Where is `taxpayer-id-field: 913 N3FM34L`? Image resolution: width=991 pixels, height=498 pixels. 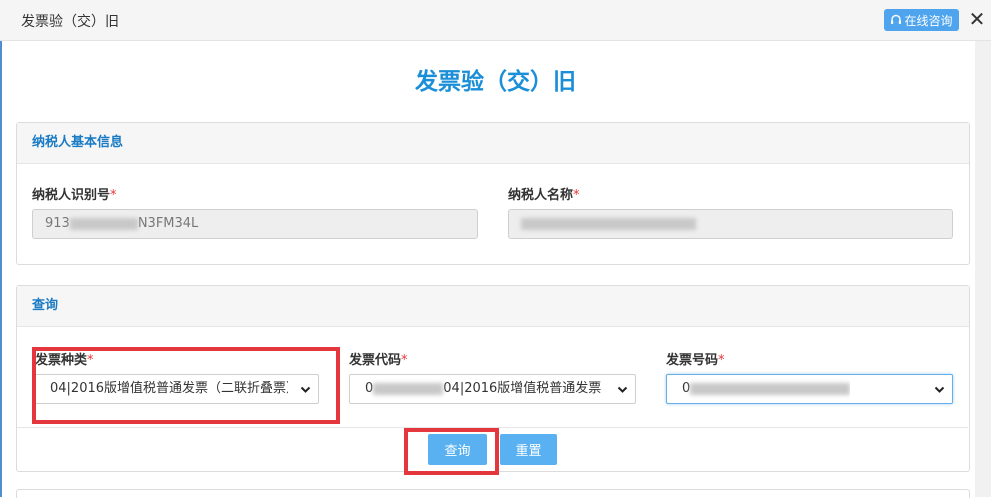 taxpayer-id-field: 913 N3FM34L is located at coordinates (255, 224).